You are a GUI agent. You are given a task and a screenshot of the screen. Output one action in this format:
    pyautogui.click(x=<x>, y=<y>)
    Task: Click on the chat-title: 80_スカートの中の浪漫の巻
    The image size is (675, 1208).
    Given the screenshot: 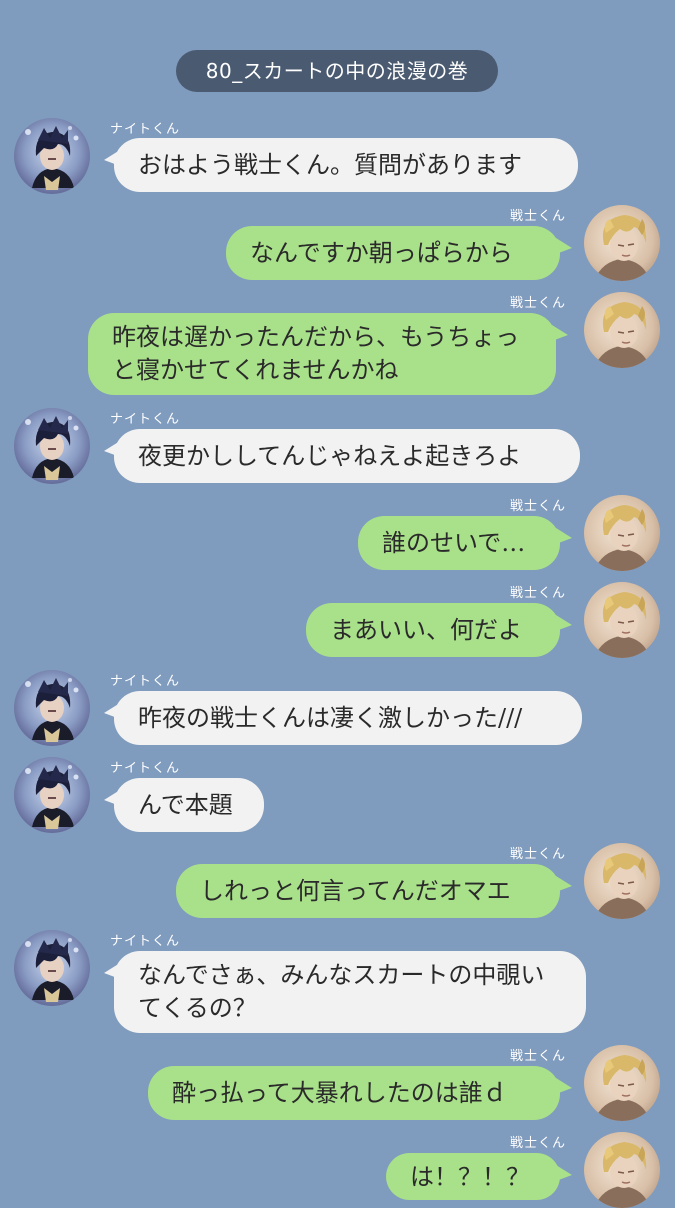 What is the action you would take?
    pyautogui.click(x=337, y=71)
    